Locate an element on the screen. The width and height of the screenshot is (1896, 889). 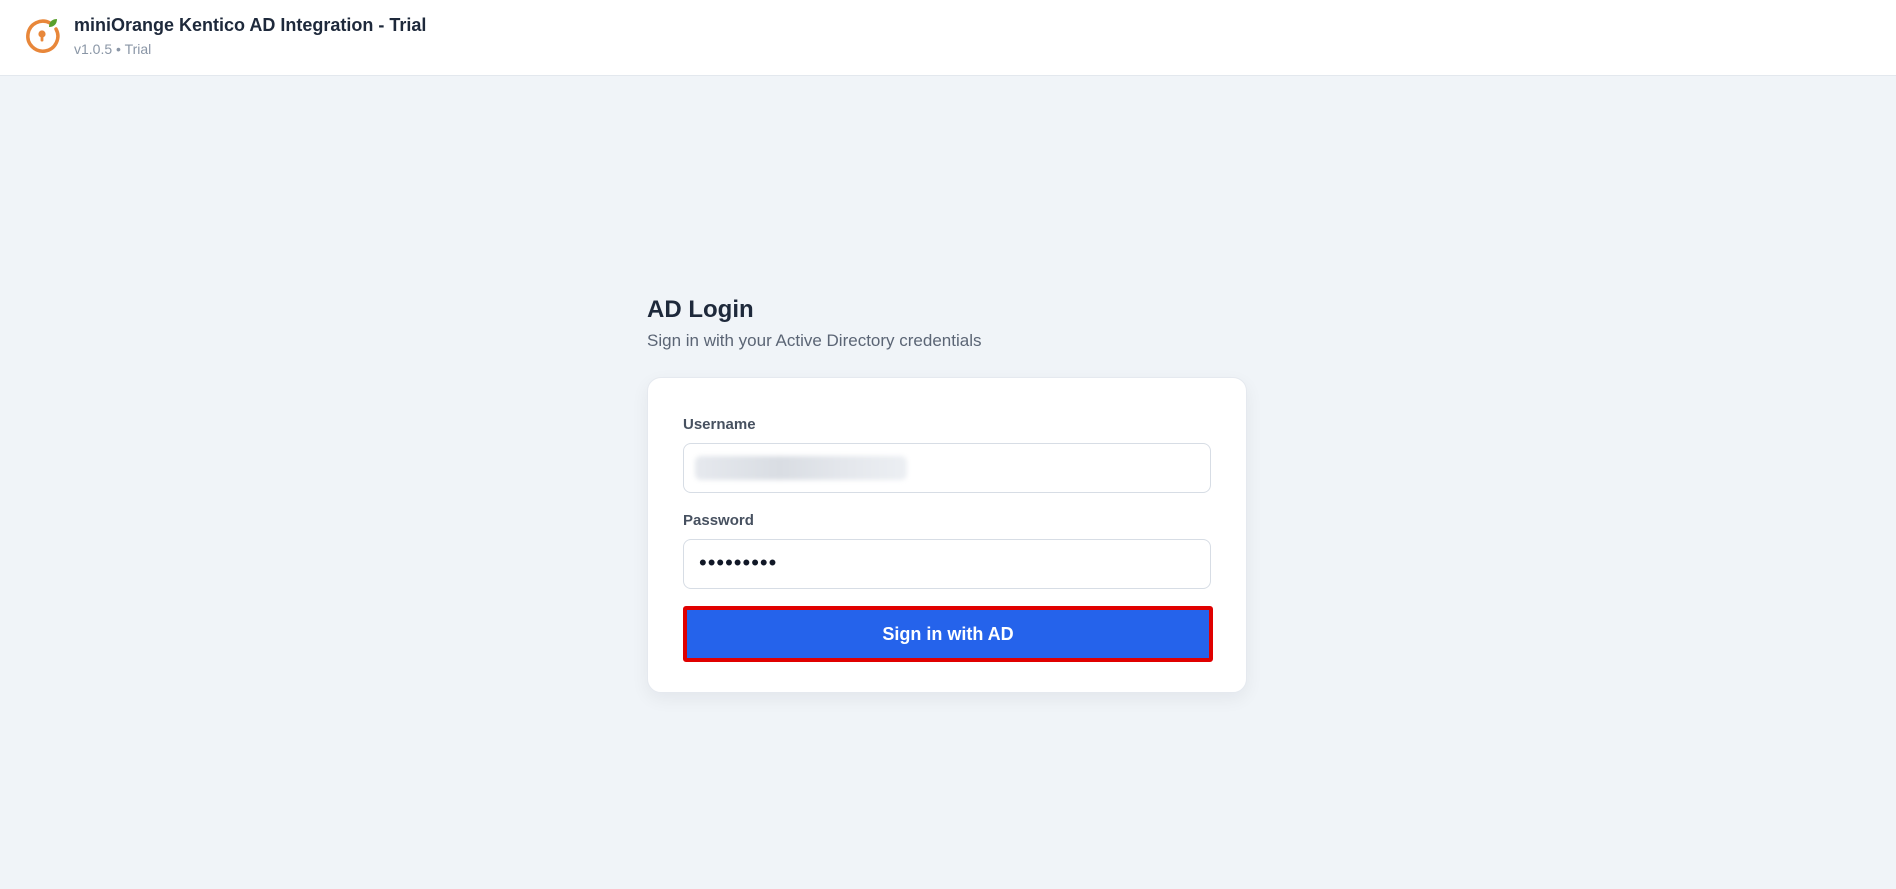
password-label: Password is located at coordinates (718, 520).